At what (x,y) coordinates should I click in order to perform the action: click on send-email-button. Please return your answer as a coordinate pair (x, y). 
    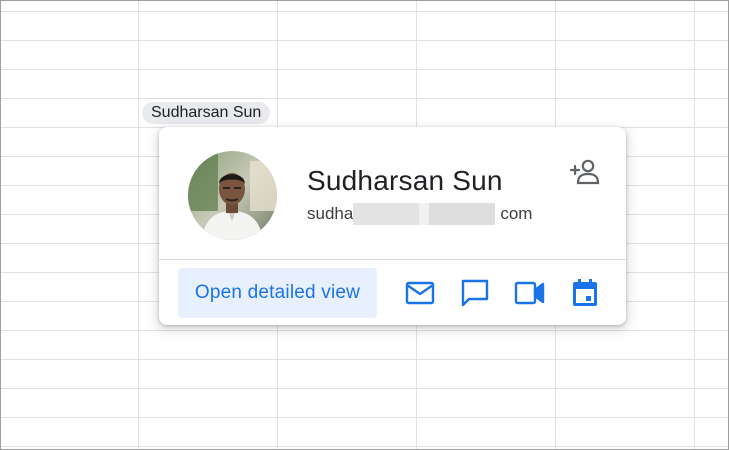
    Looking at the image, I should click on (420, 293).